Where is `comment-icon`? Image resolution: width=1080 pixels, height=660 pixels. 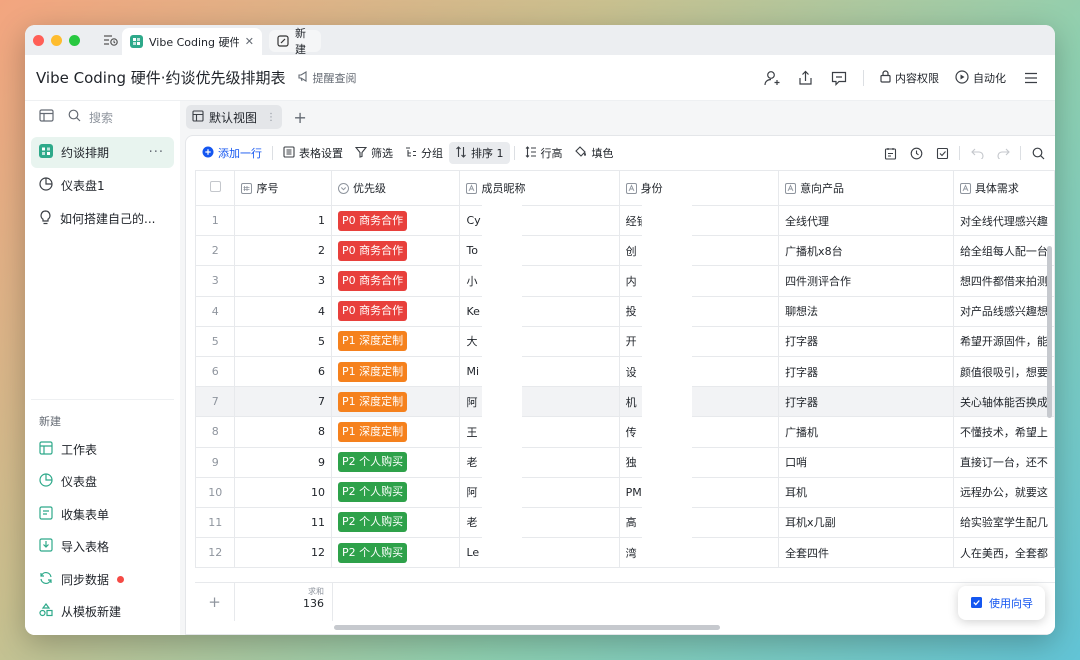
comment-icon is located at coordinates (838, 78).